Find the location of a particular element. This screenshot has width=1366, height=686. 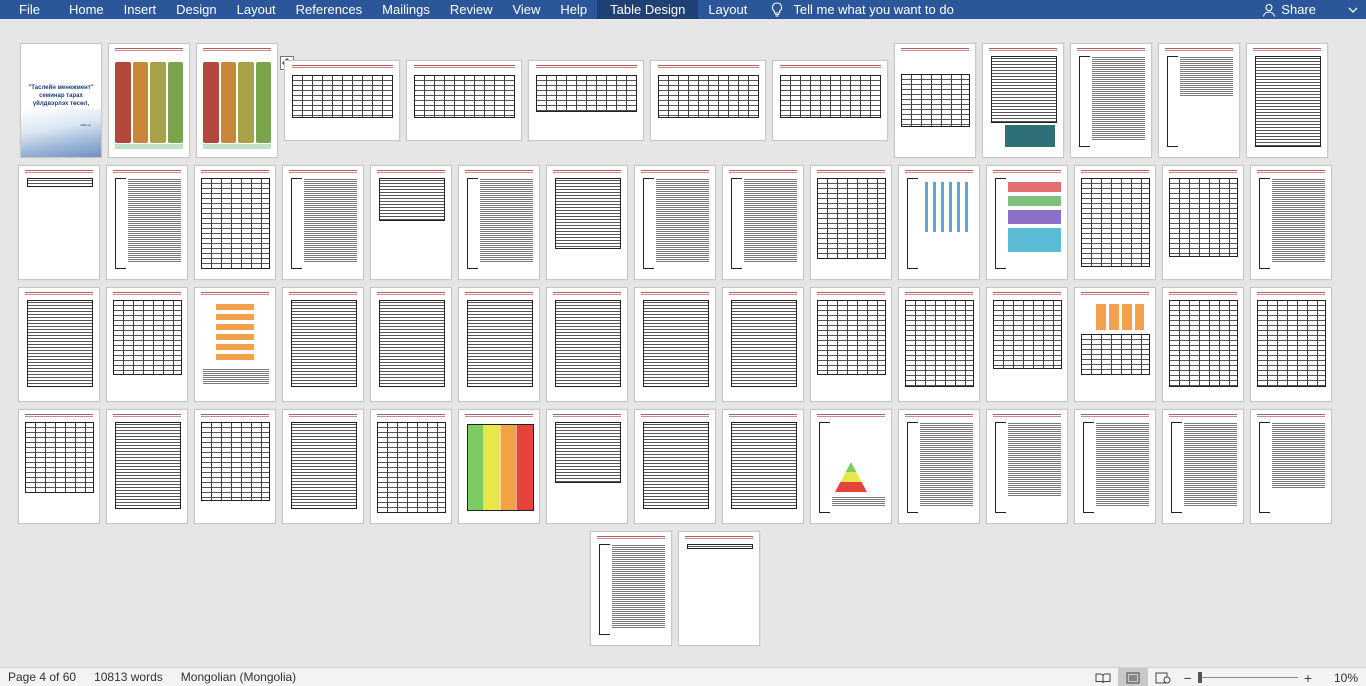

cover-year: 2023 он is located at coordinates (85, 125).